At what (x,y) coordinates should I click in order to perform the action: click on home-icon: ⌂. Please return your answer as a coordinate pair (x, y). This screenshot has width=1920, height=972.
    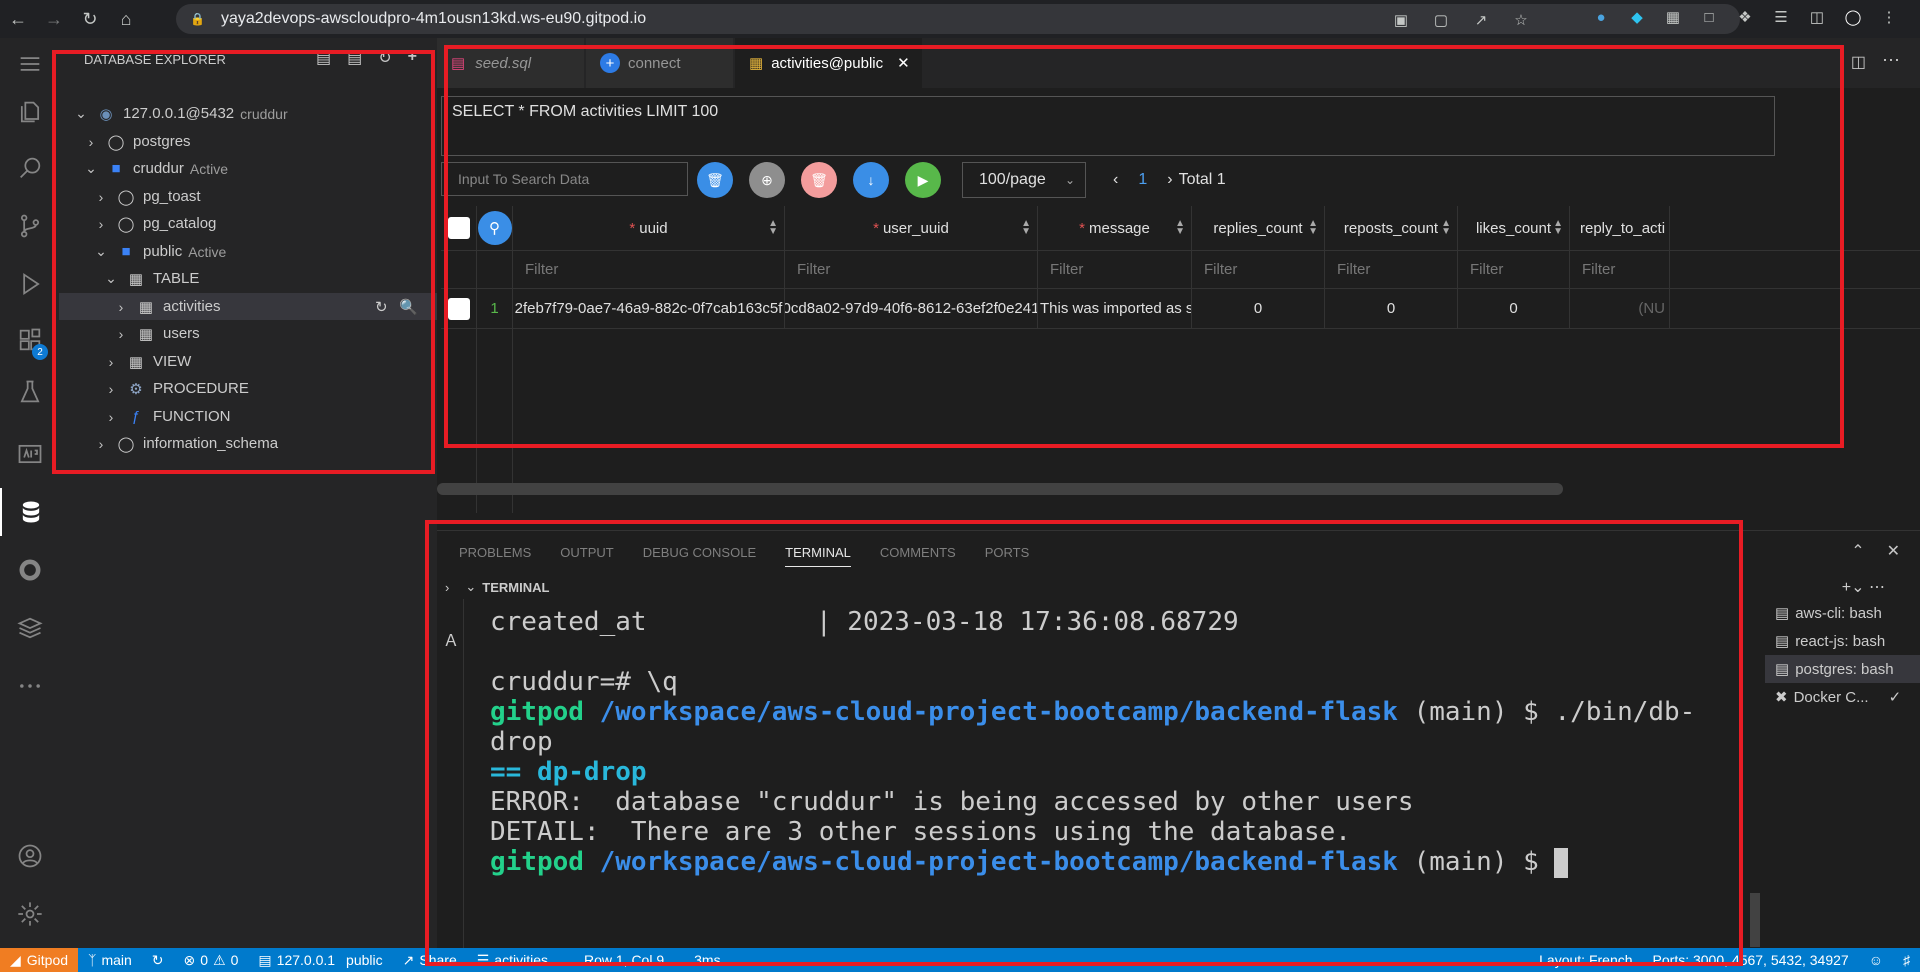
    Looking at the image, I should click on (126, 19).